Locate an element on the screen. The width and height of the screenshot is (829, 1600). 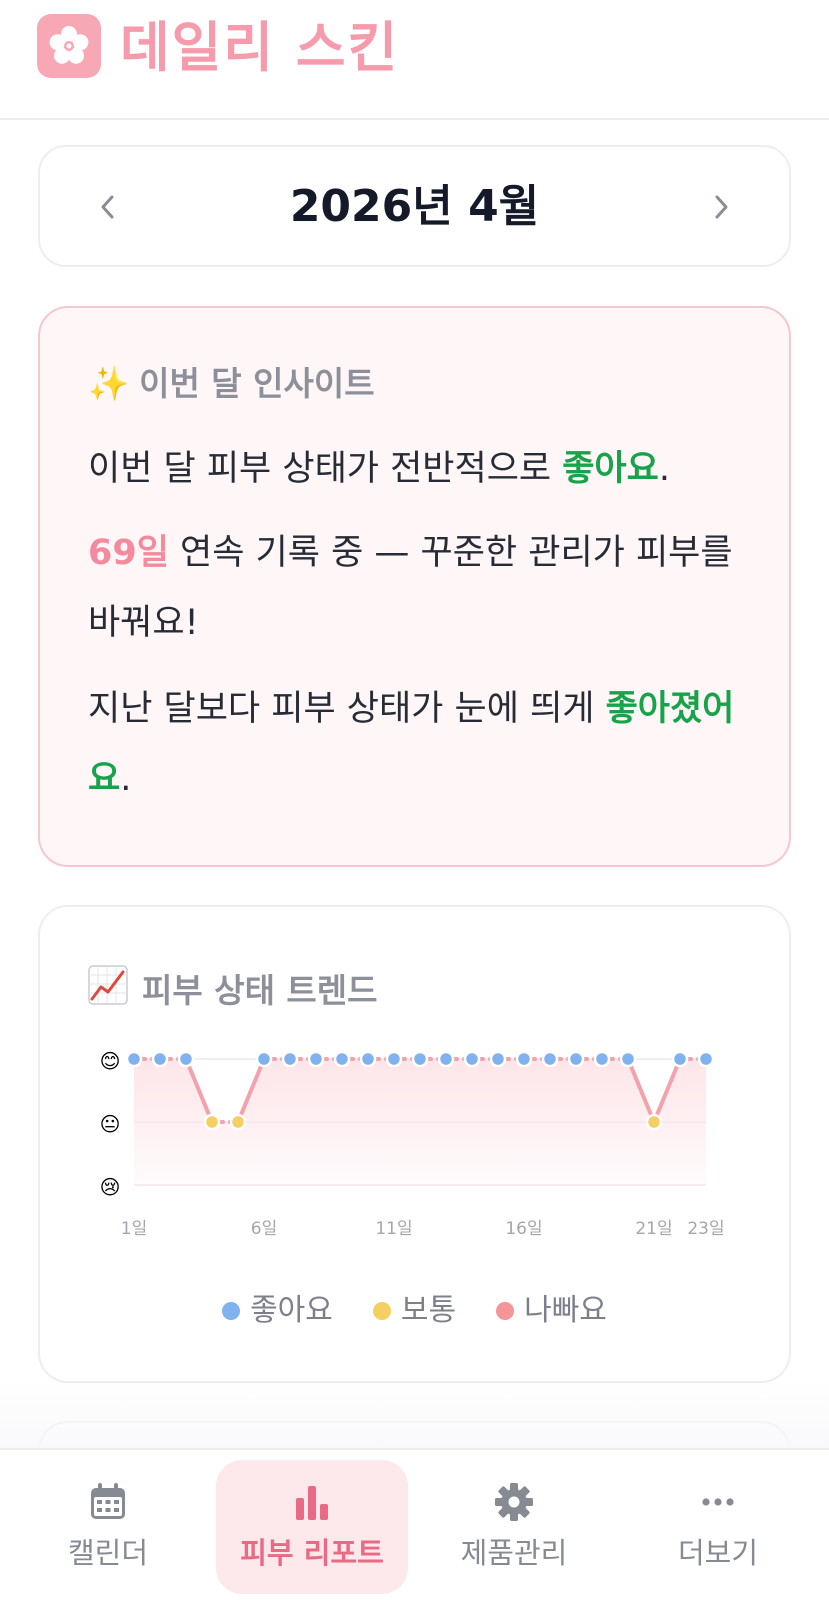
x-tick-label: 23일 is located at coordinates (705, 1229).